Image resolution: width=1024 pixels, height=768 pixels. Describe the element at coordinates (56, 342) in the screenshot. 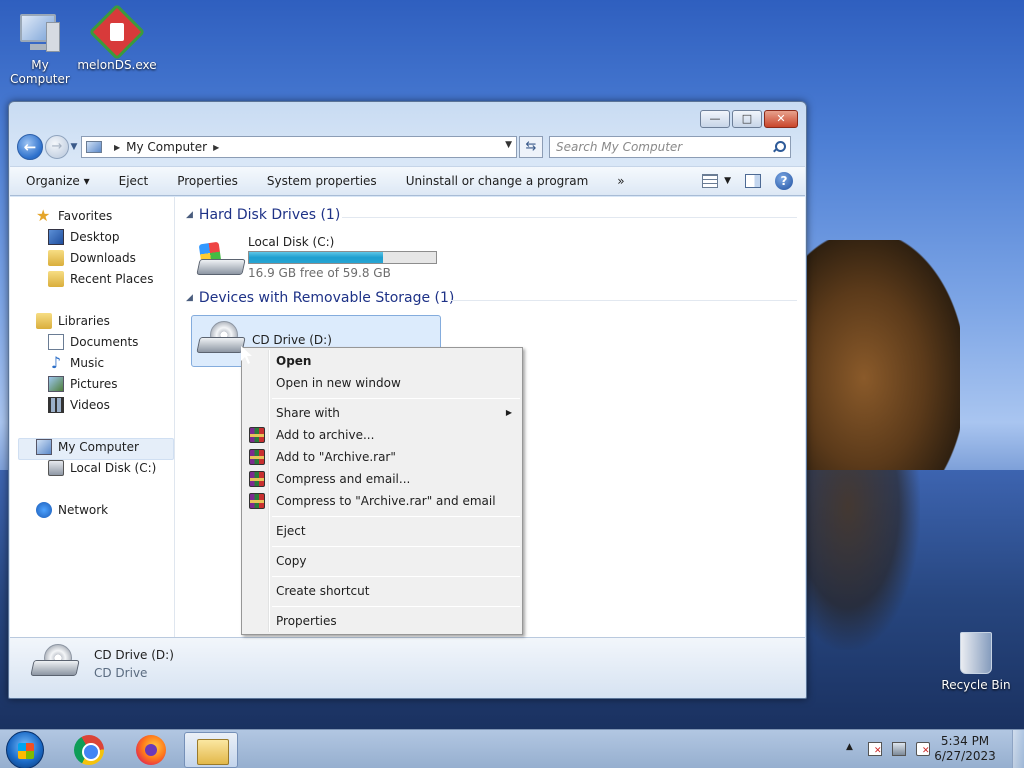

I see `documents-icon` at that location.